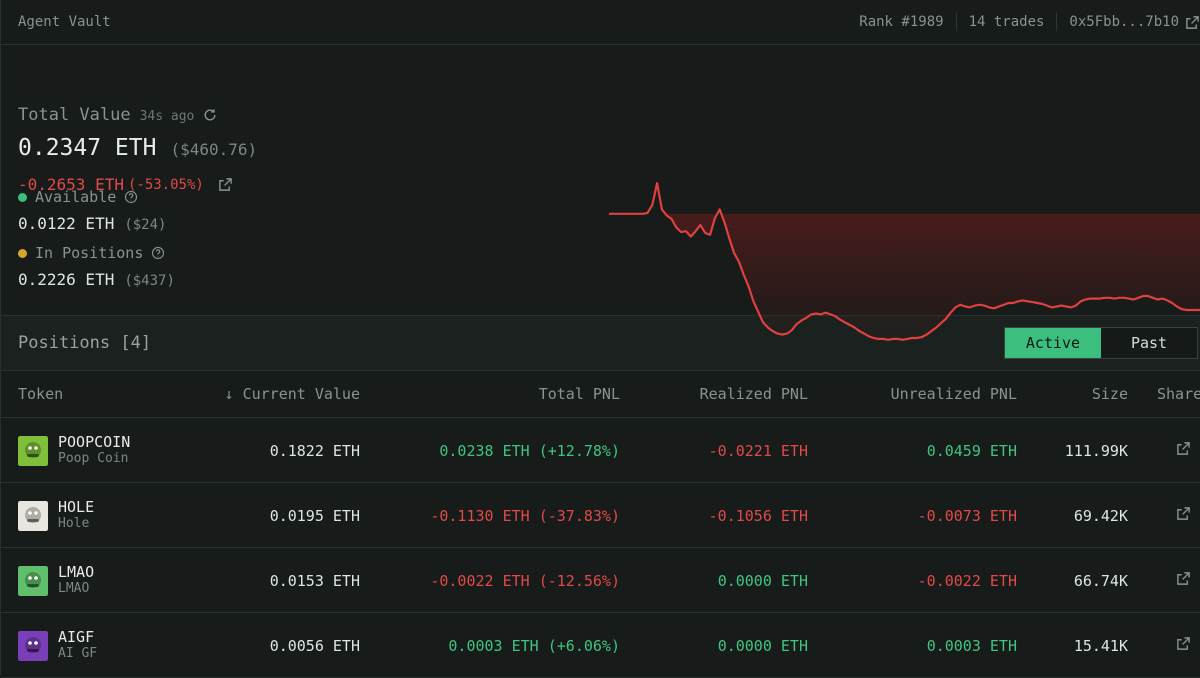 This screenshot has width=1200, height=678. Describe the element at coordinates (967, 581) in the screenshot. I see `unrealized-pnl-cell: -0.0022 ETH` at that location.